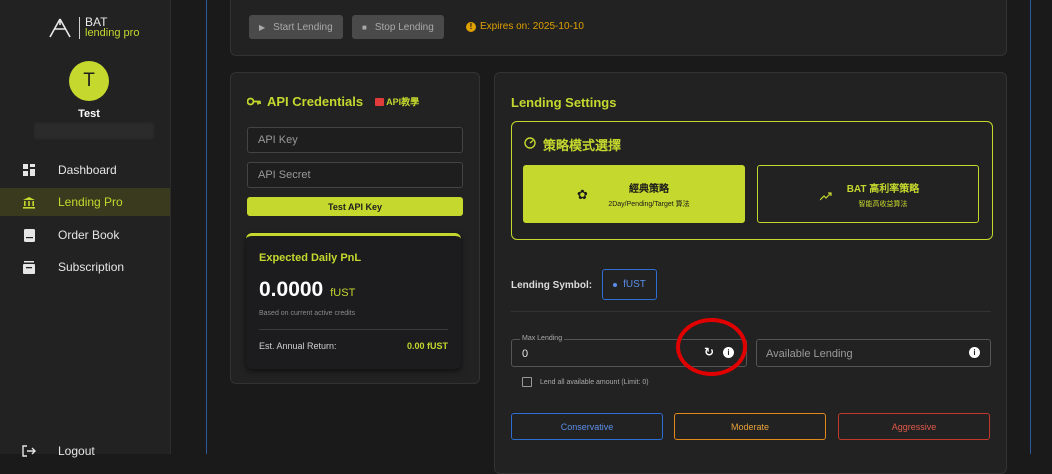  Describe the element at coordinates (542, 338) in the screenshot. I see `max-lending-label: Max Lending` at that location.